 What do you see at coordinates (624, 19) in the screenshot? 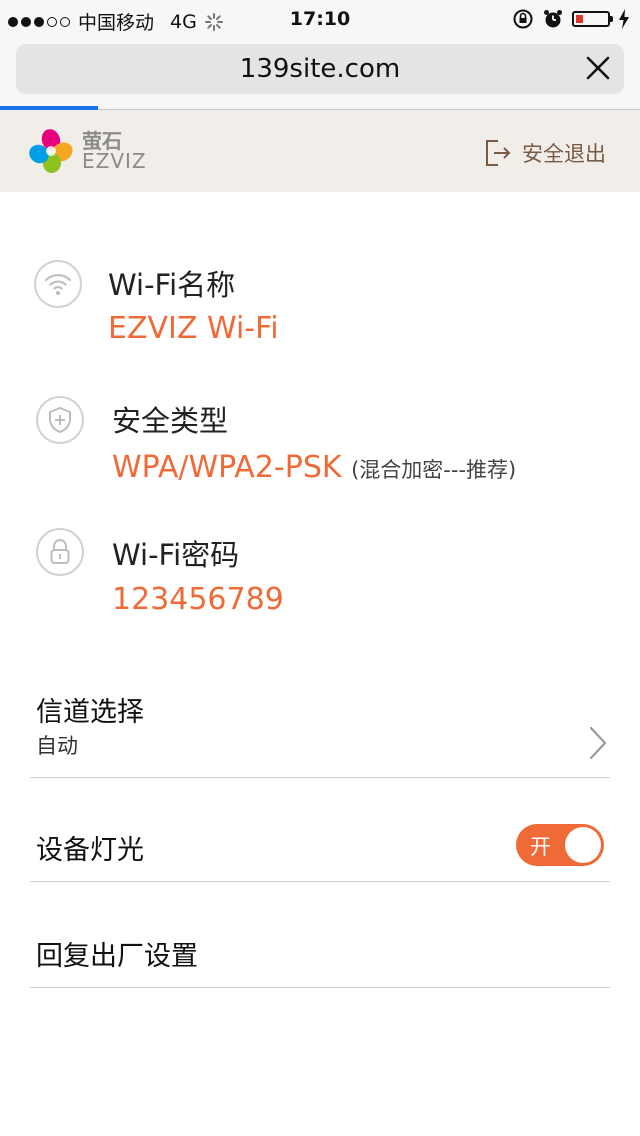
I see `charging-bolt-icon` at bounding box center [624, 19].